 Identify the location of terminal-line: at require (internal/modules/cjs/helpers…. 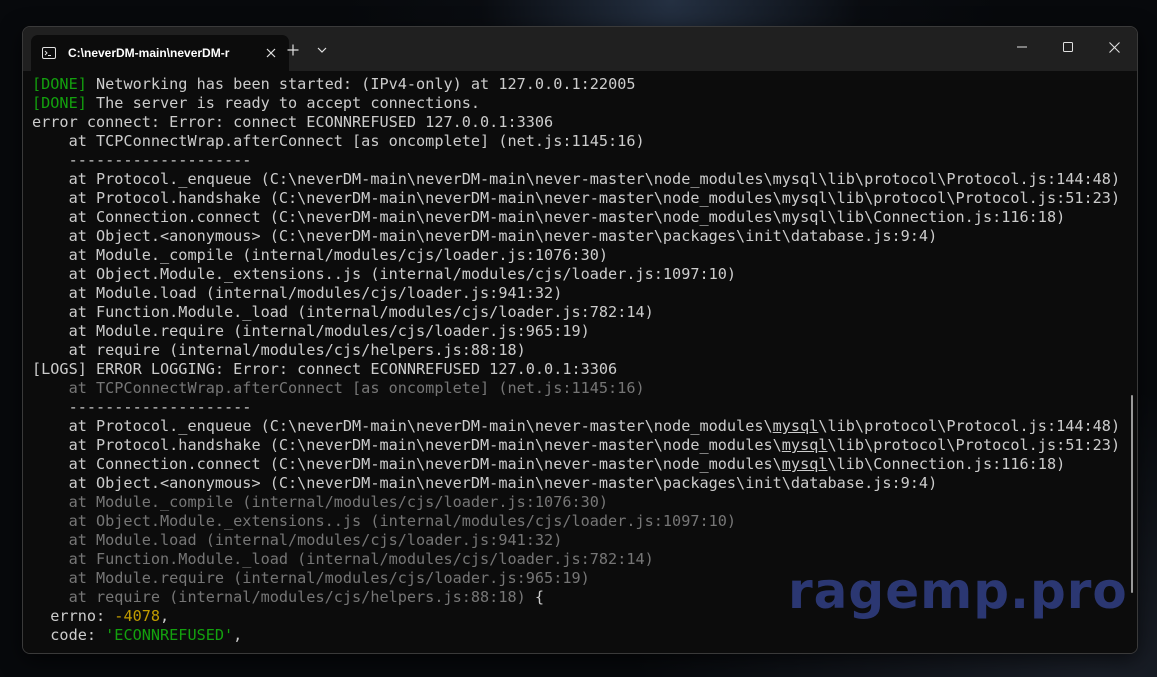
(584, 350).